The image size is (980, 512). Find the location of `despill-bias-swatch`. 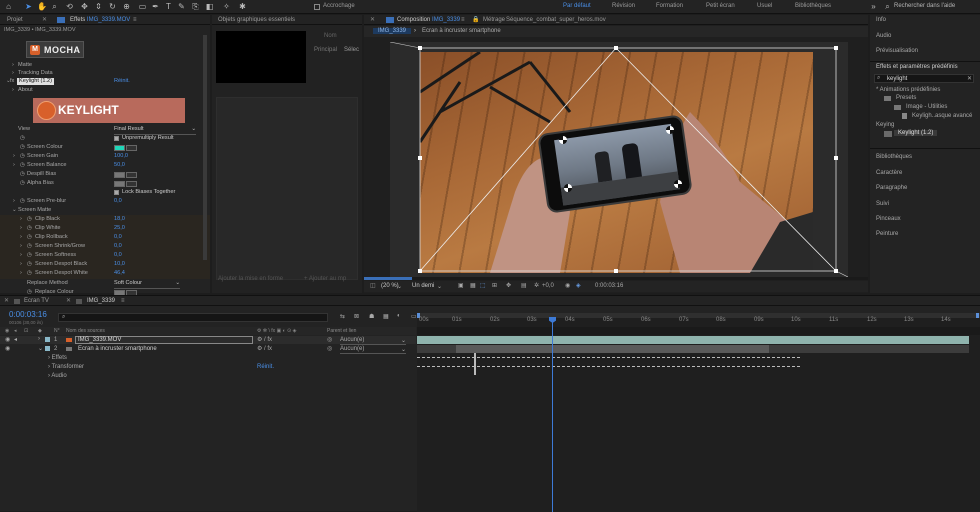

despill-bias-swatch is located at coordinates (119, 174).